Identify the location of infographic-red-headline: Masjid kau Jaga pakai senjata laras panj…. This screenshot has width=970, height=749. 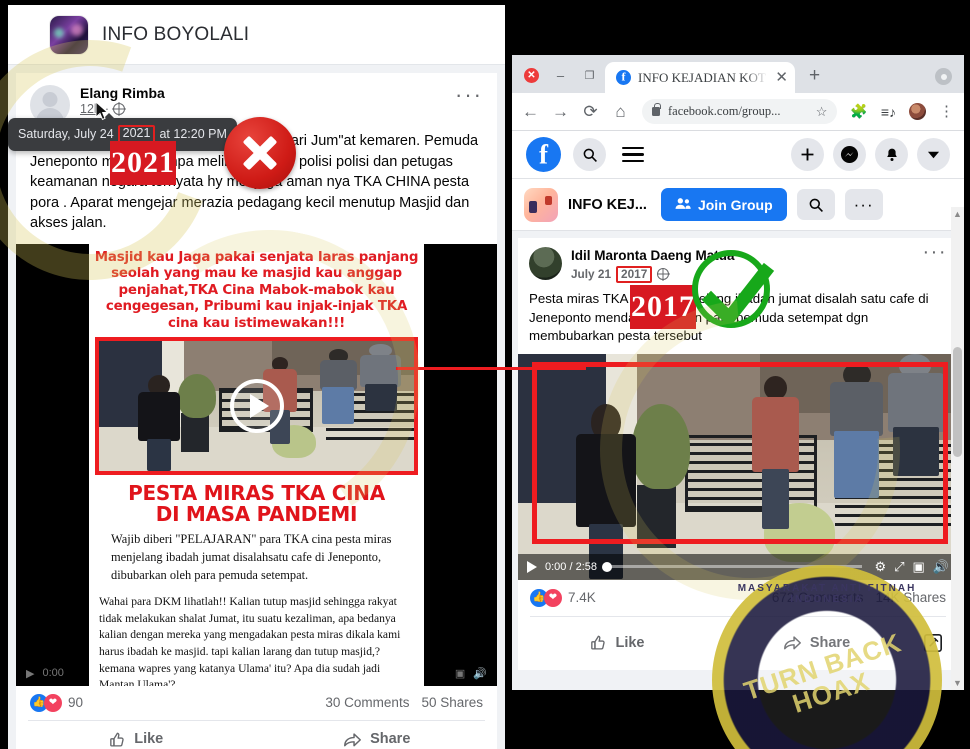
(256, 290).